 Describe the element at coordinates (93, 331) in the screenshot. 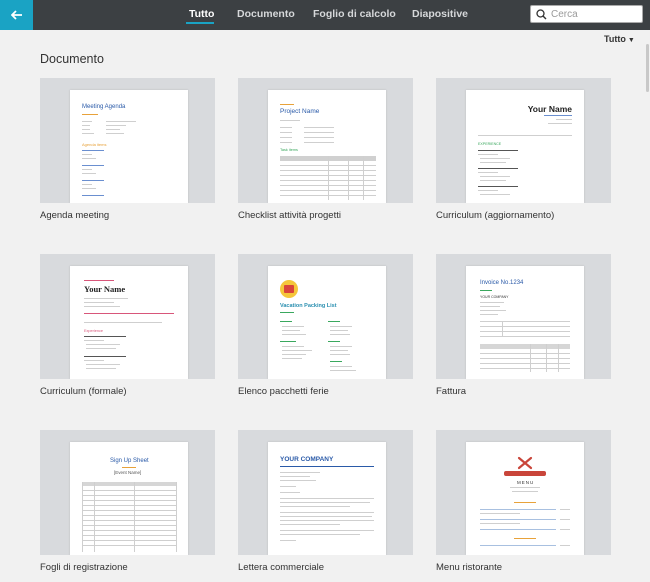

I see `preview-heading: Experience` at that location.